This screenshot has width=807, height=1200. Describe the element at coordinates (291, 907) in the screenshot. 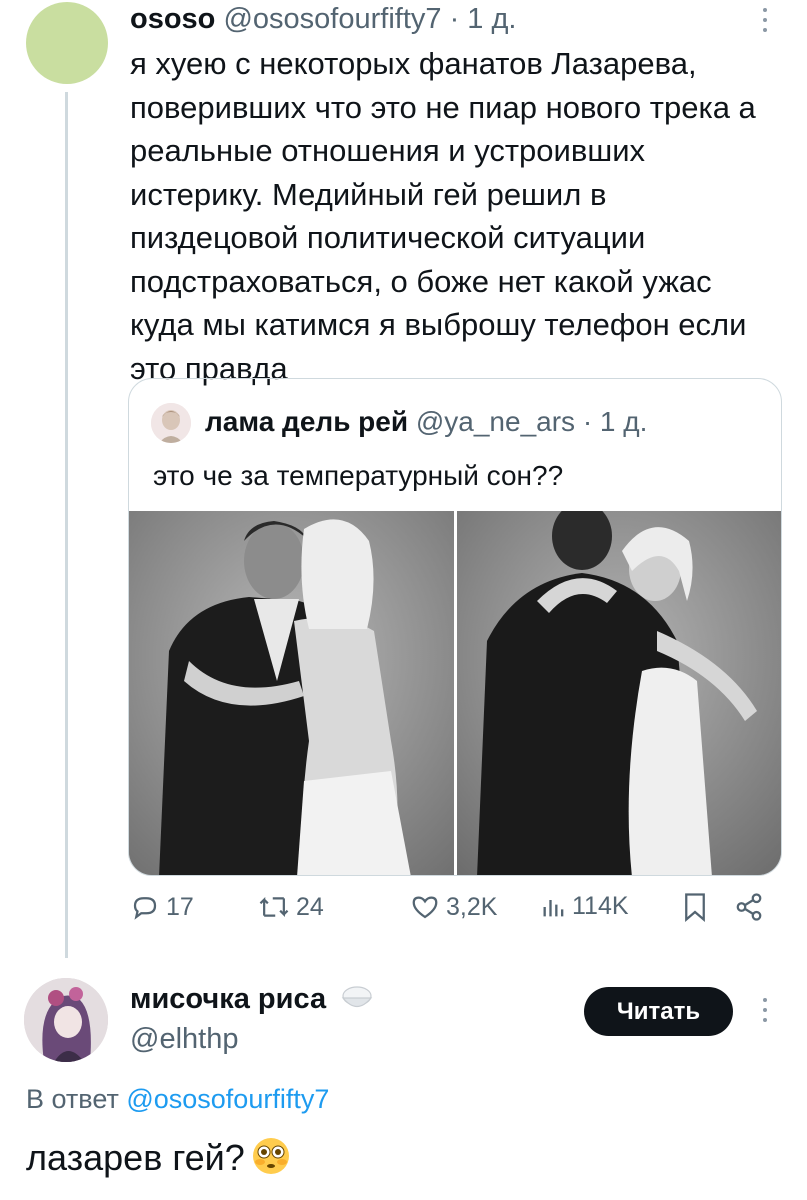

I see `retweet-button: 24` at that location.